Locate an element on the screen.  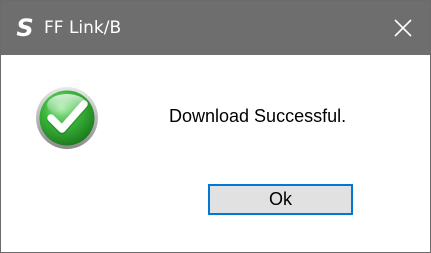
app-logo-icon: S is located at coordinates (25, 28).